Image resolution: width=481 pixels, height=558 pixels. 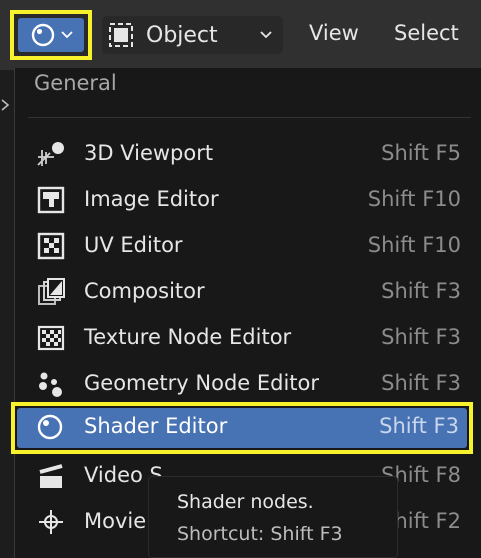 What do you see at coordinates (182, 35) in the screenshot?
I see `mode-select-label: Object` at bounding box center [182, 35].